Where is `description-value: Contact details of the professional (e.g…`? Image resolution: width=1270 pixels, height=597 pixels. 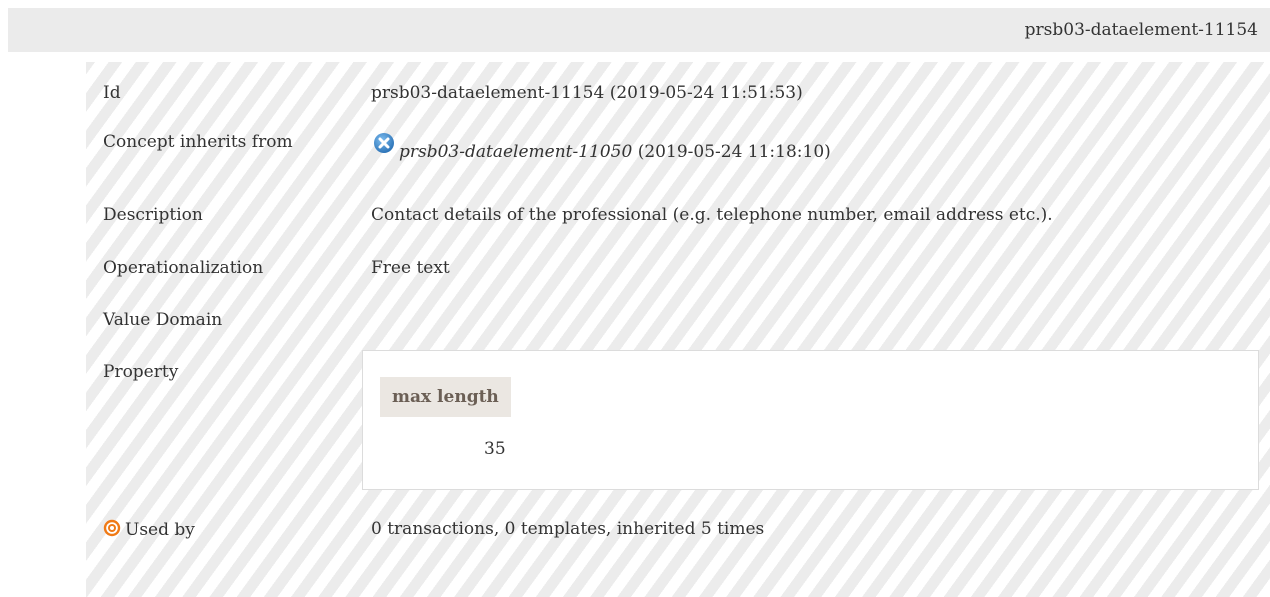 description-value: Contact details of the professional (e.g… is located at coordinates (712, 215).